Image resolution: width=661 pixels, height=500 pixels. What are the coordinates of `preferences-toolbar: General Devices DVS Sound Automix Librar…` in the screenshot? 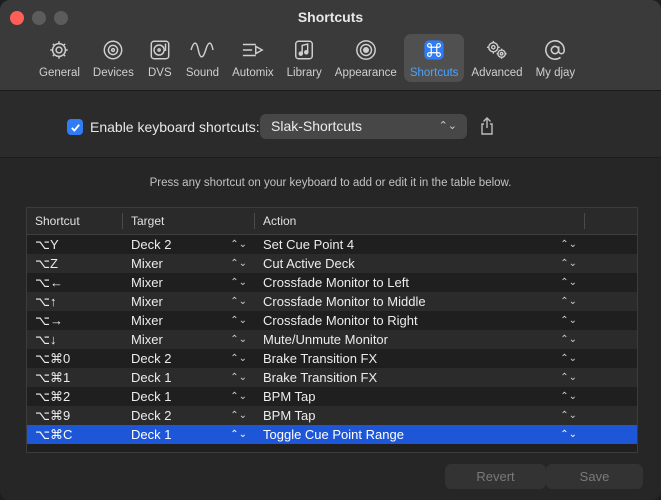 It's located at (307, 59).